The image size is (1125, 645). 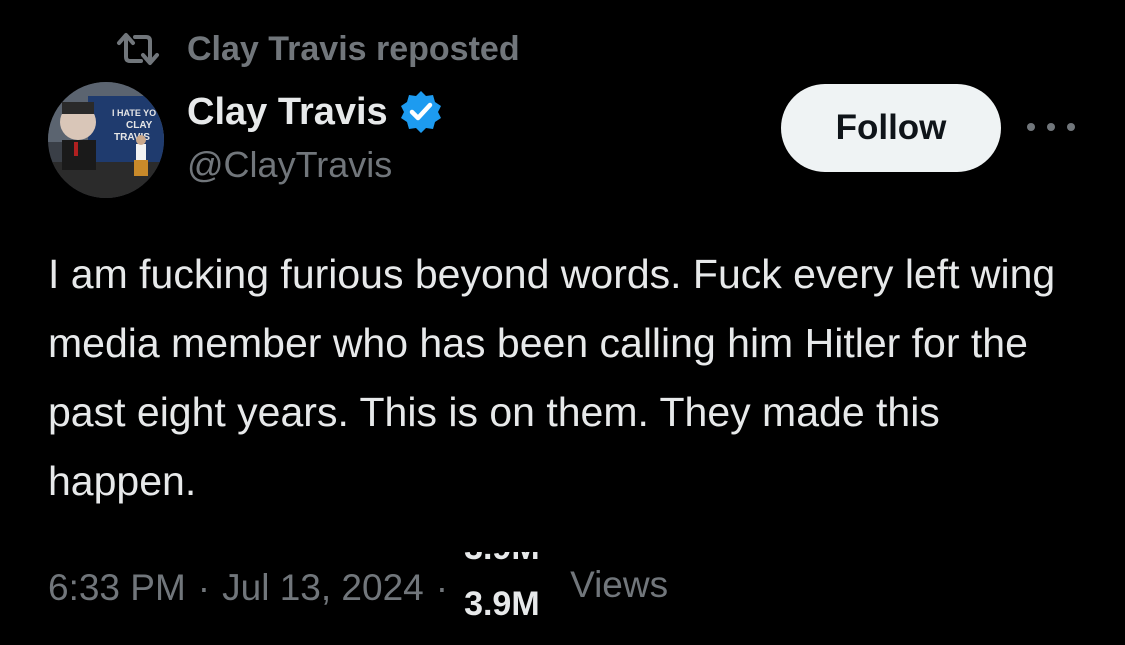 What do you see at coordinates (323, 588) in the screenshot?
I see `tweet-date: Jul 13, 2024` at bounding box center [323, 588].